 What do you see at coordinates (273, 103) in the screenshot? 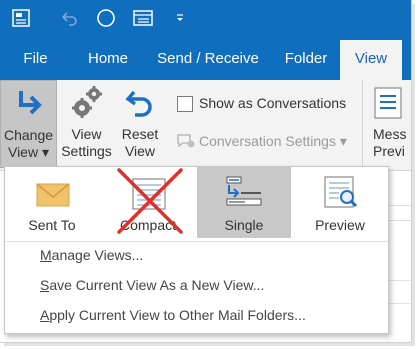
I see `show-as-conversations-label: Show as Conversations` at bounding box center [273, 103].